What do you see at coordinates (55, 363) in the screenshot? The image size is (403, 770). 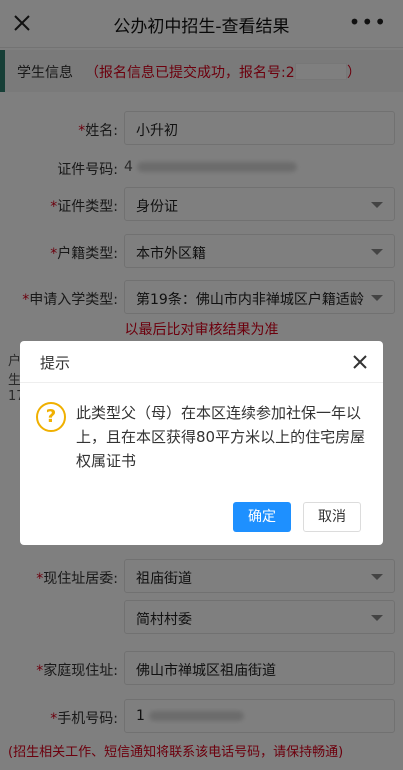 I see `dialog-title: 提示` at bounding box center [55, 363].